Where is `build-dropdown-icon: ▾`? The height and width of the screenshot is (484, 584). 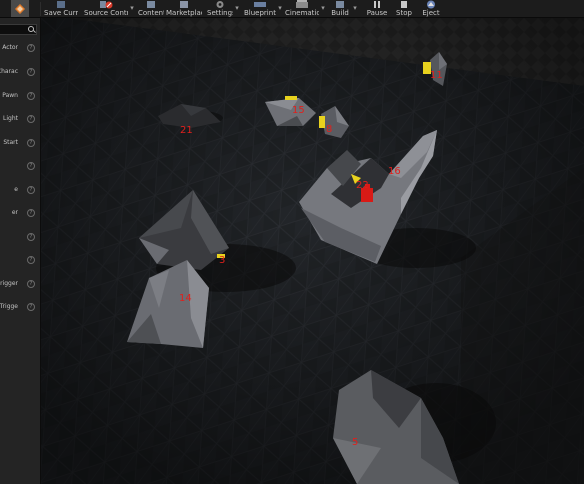 build-dropdown-icon: ▾ is located at coordinates (355, 8).